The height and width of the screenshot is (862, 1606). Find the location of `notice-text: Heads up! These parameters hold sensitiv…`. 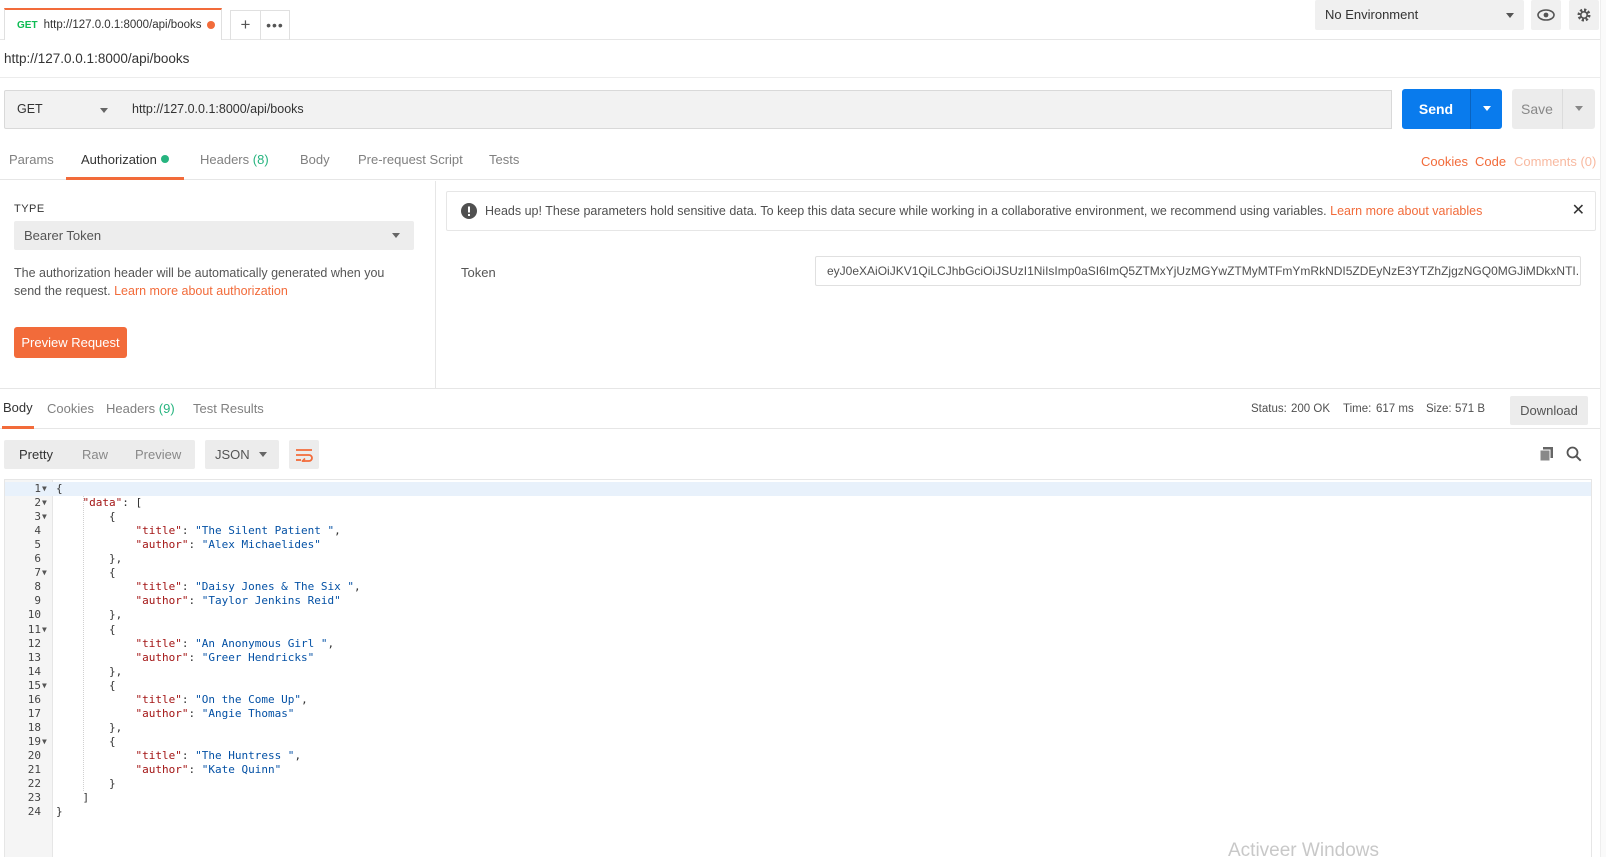

notice-text: Heads up! These parameters hold sensitiv… is located at coordinates (906, 211).